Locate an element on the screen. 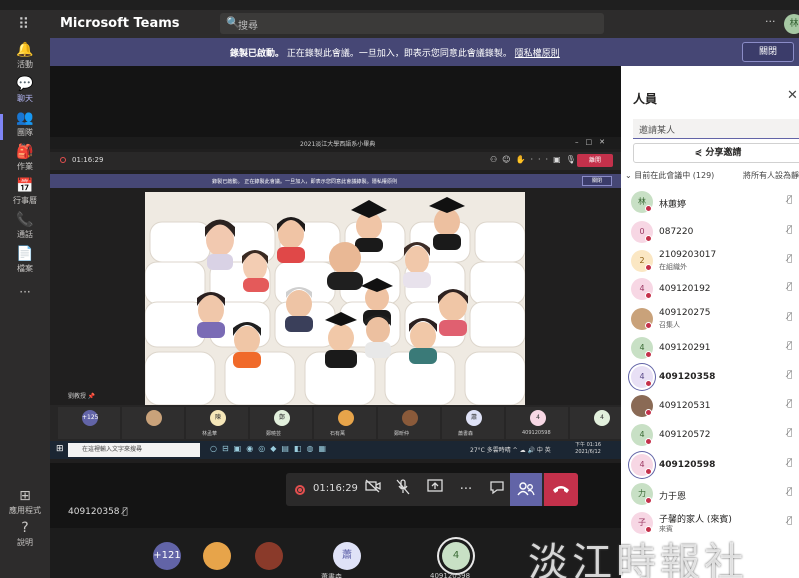 Image resolution: width=799 pixels, height=578 pixels. shared-participant-name: 鄭昕仲 is located at coordinates (402, 434).